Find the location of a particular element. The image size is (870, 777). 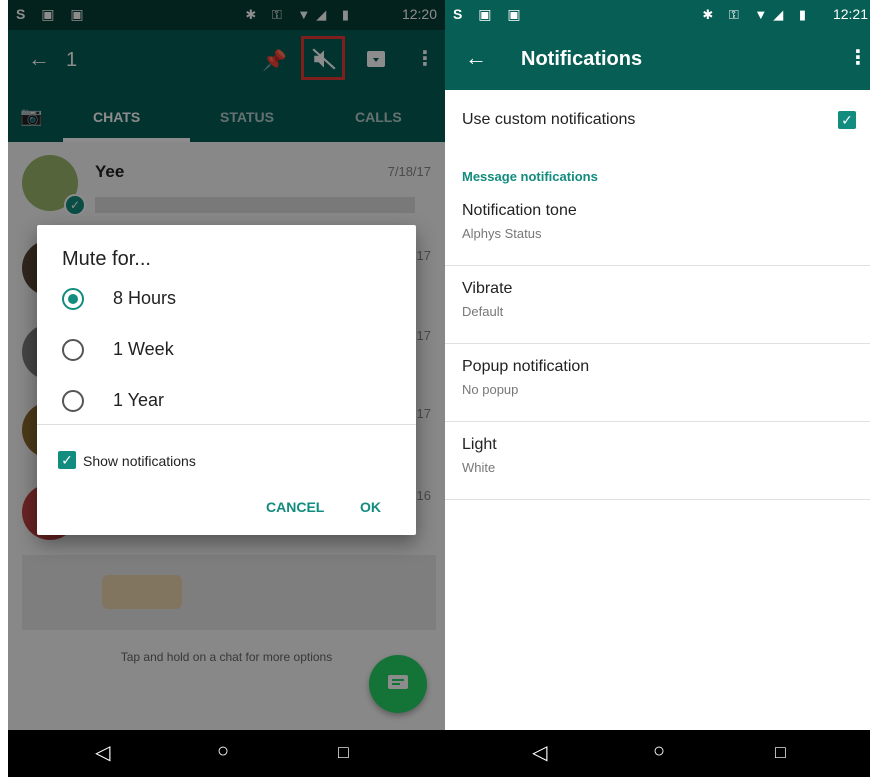

show-notifications-checkbox: ✓ is located at coordinates (67, 460).